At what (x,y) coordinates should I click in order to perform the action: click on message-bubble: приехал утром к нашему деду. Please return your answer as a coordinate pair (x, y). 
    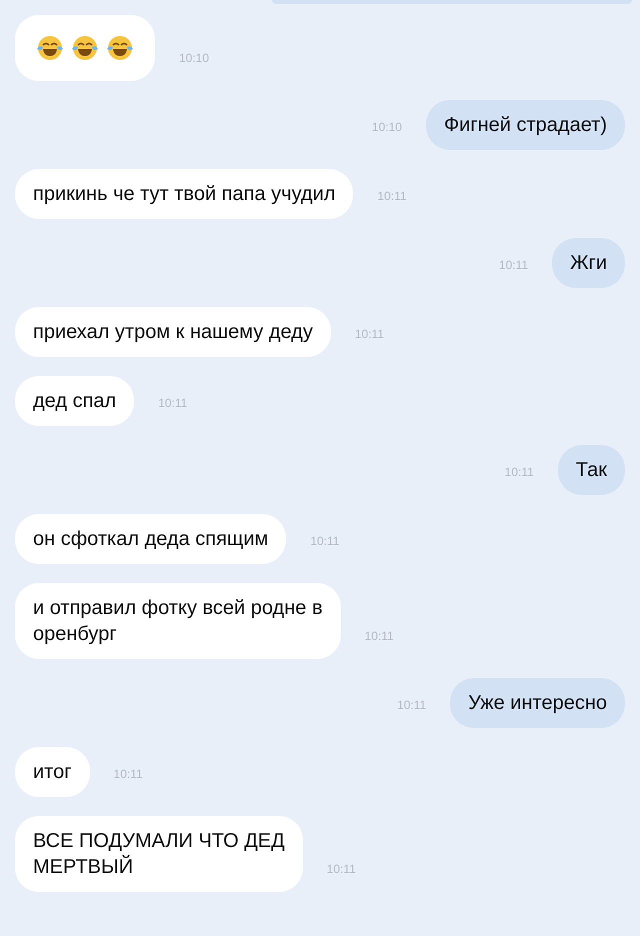
    Looking at the image, I should click on (173, 332).